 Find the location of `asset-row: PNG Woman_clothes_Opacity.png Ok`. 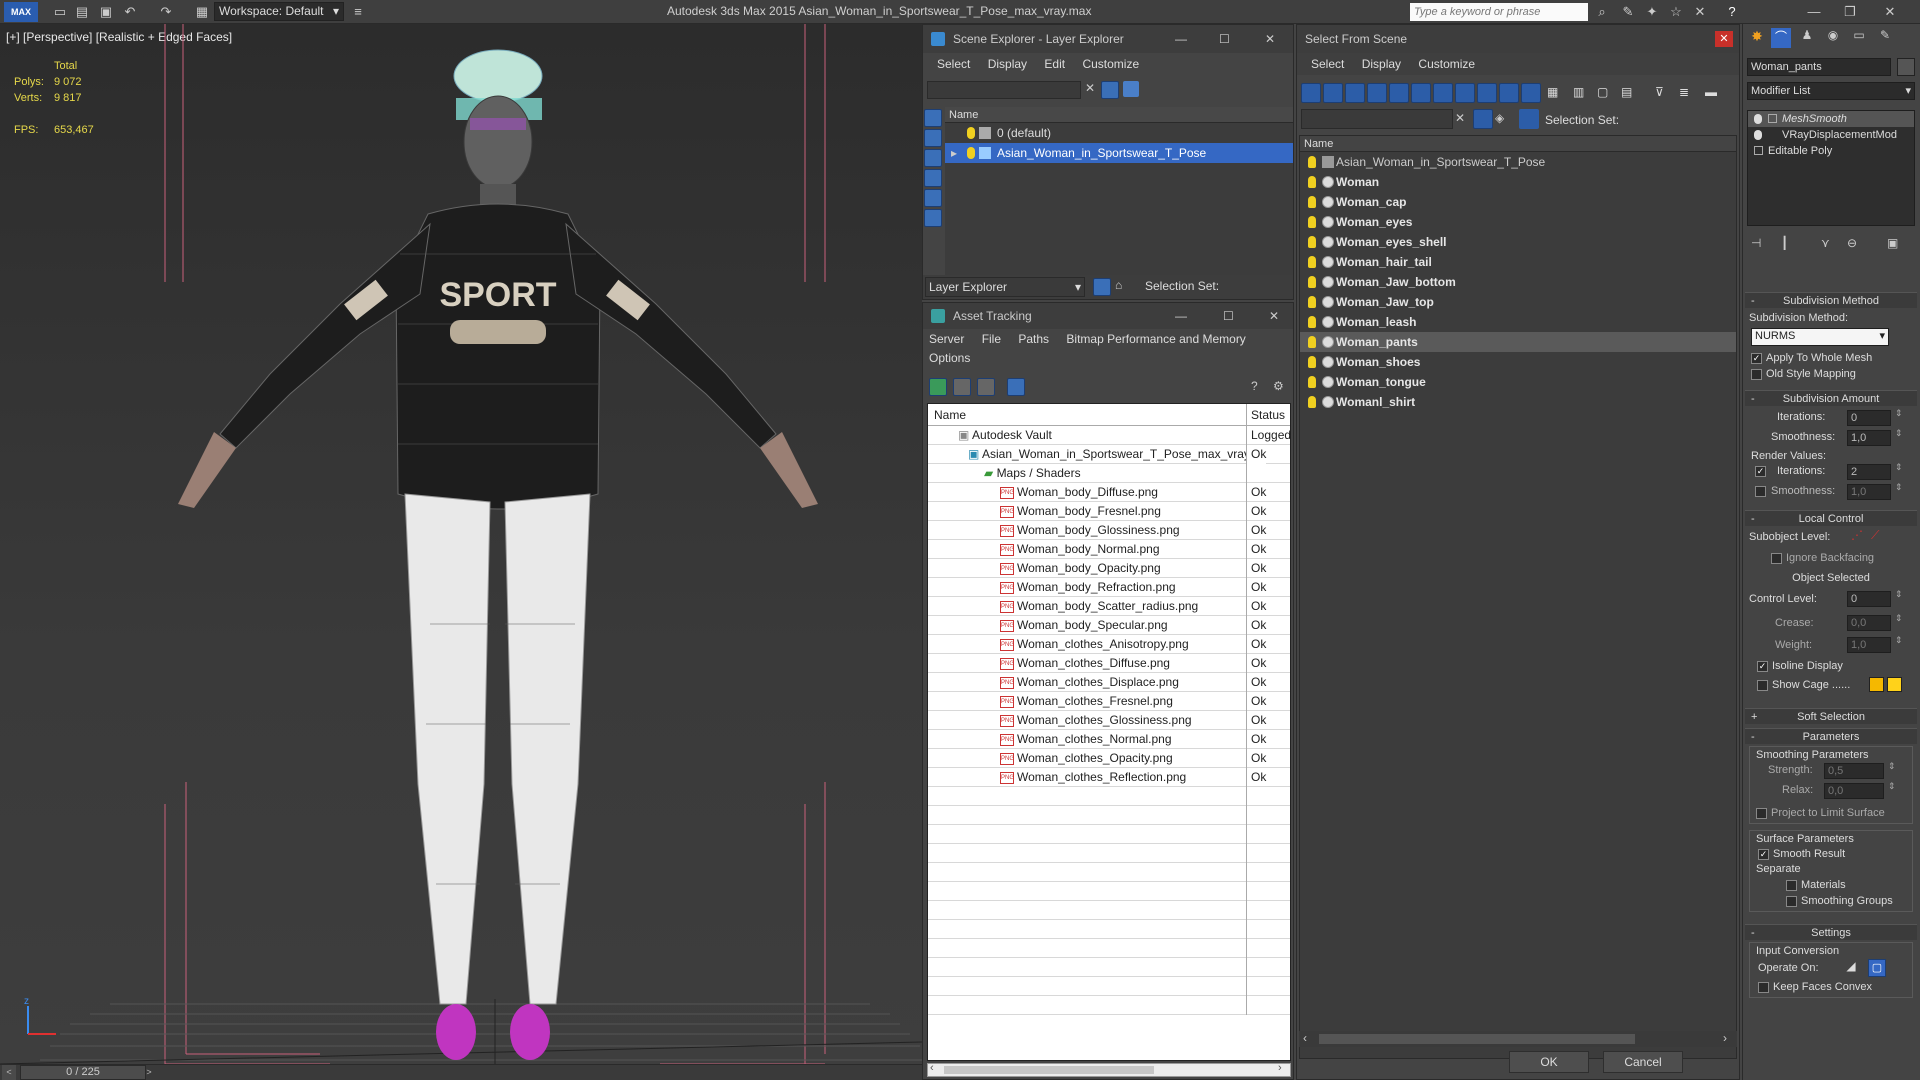

asset-row: PNG Woman_clothes_Opacity.png Ok is located at coordinates (1109, 758).